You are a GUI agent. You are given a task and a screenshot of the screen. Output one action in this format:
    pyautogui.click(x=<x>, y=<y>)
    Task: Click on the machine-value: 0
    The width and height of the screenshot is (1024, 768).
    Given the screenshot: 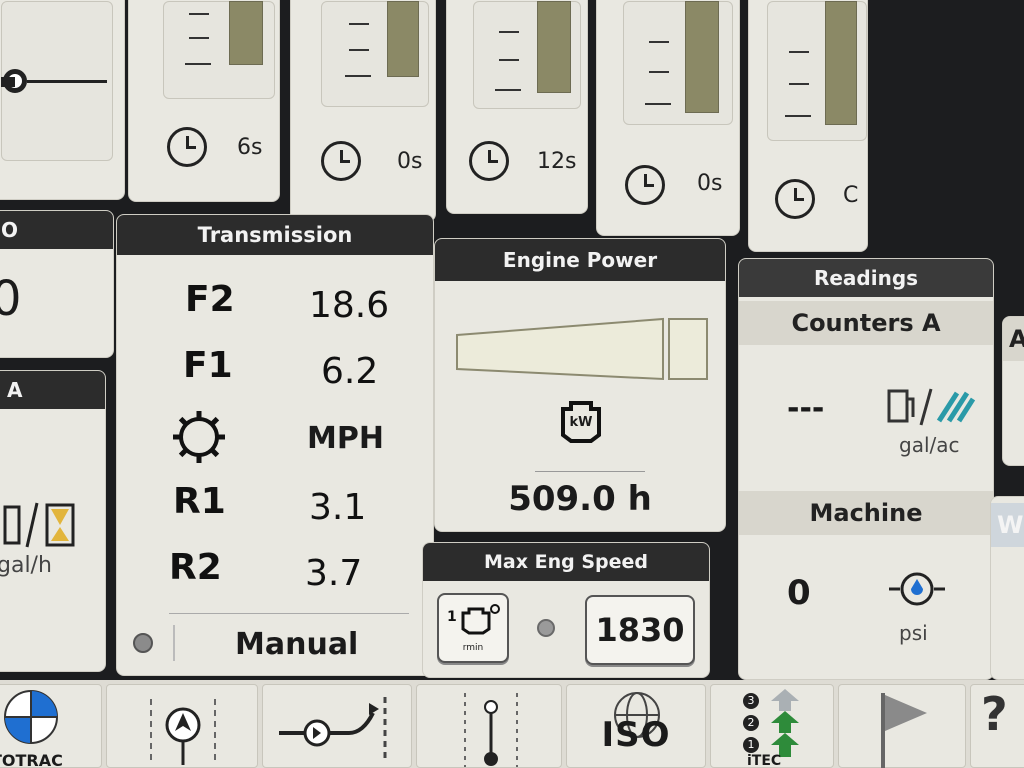 What is the action you would take?
    pyautogui.click(x=799, y=593)
    